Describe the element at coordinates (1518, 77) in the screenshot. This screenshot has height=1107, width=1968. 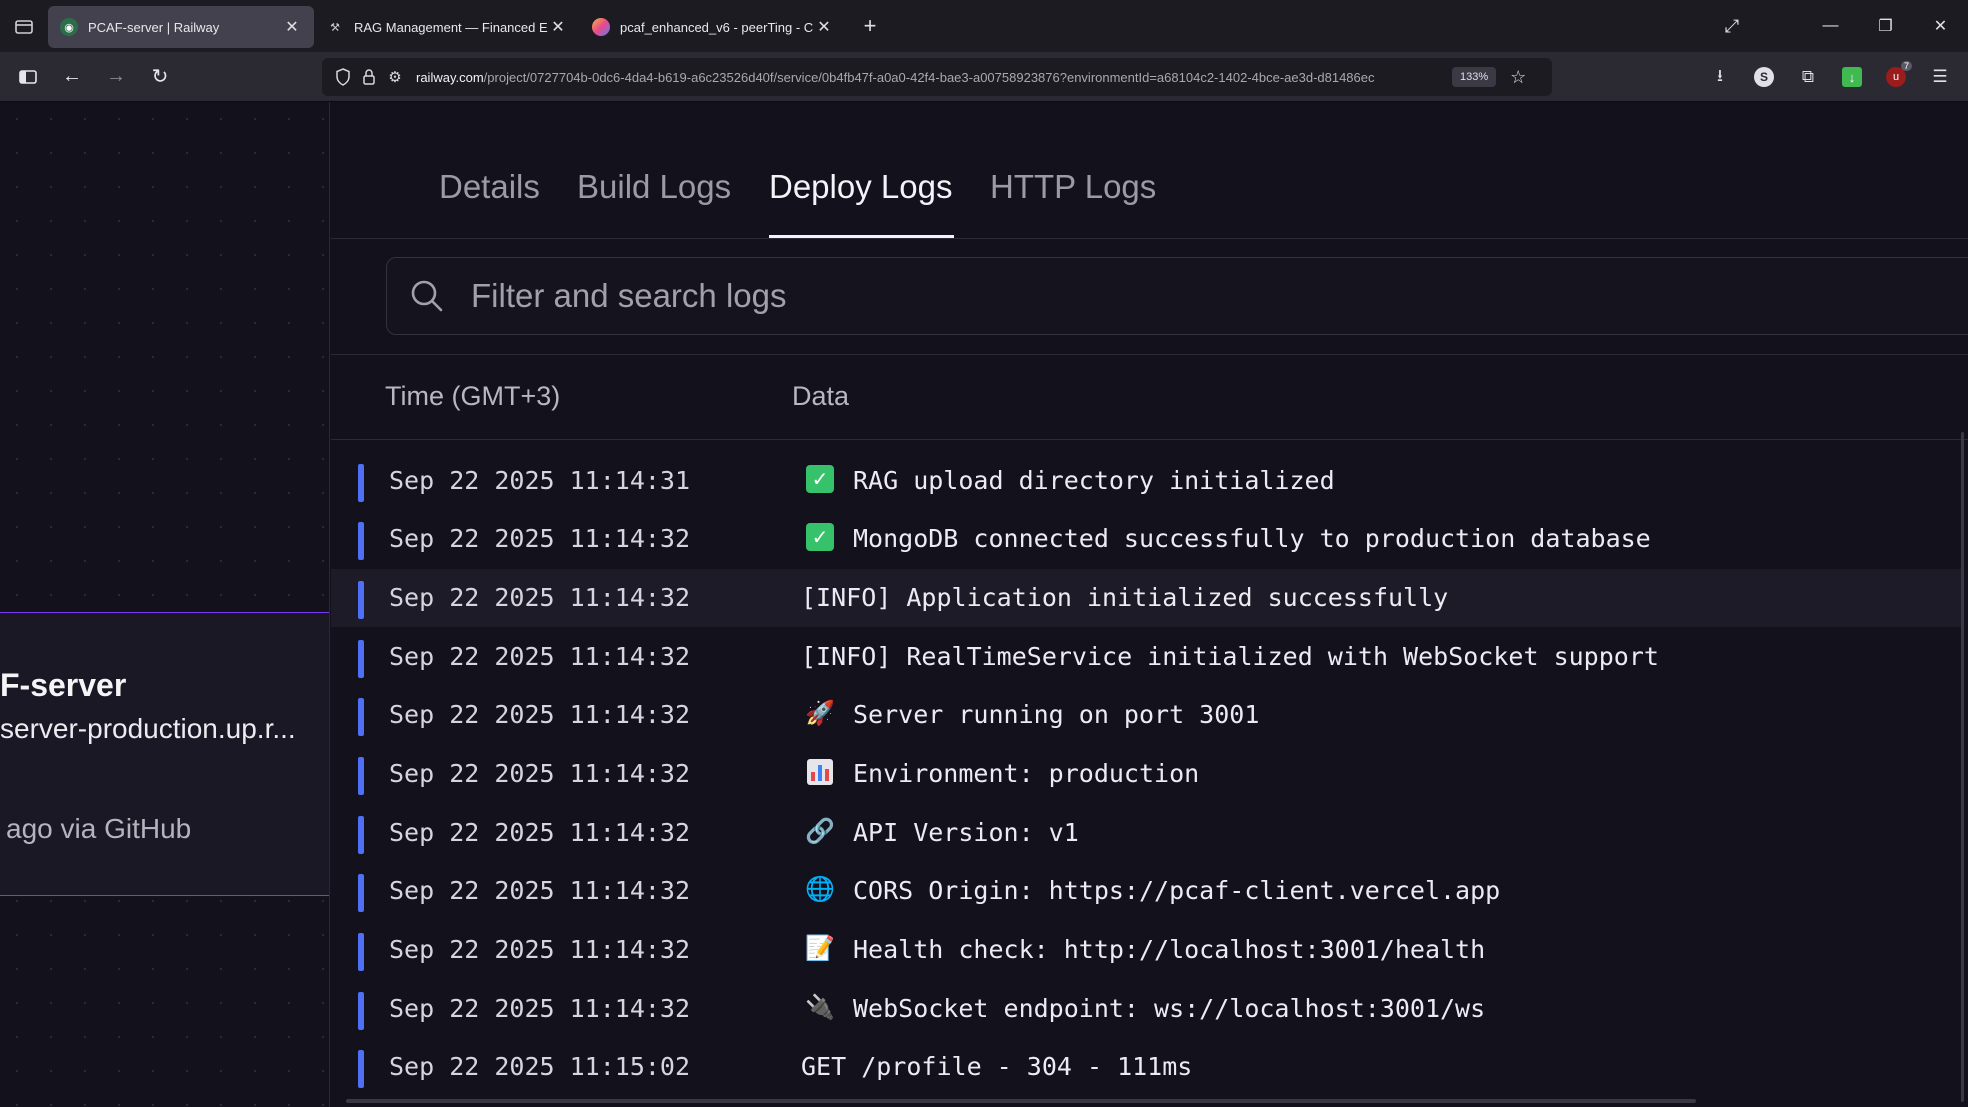
I see `bookmark-star-icon: ☆` at that location.